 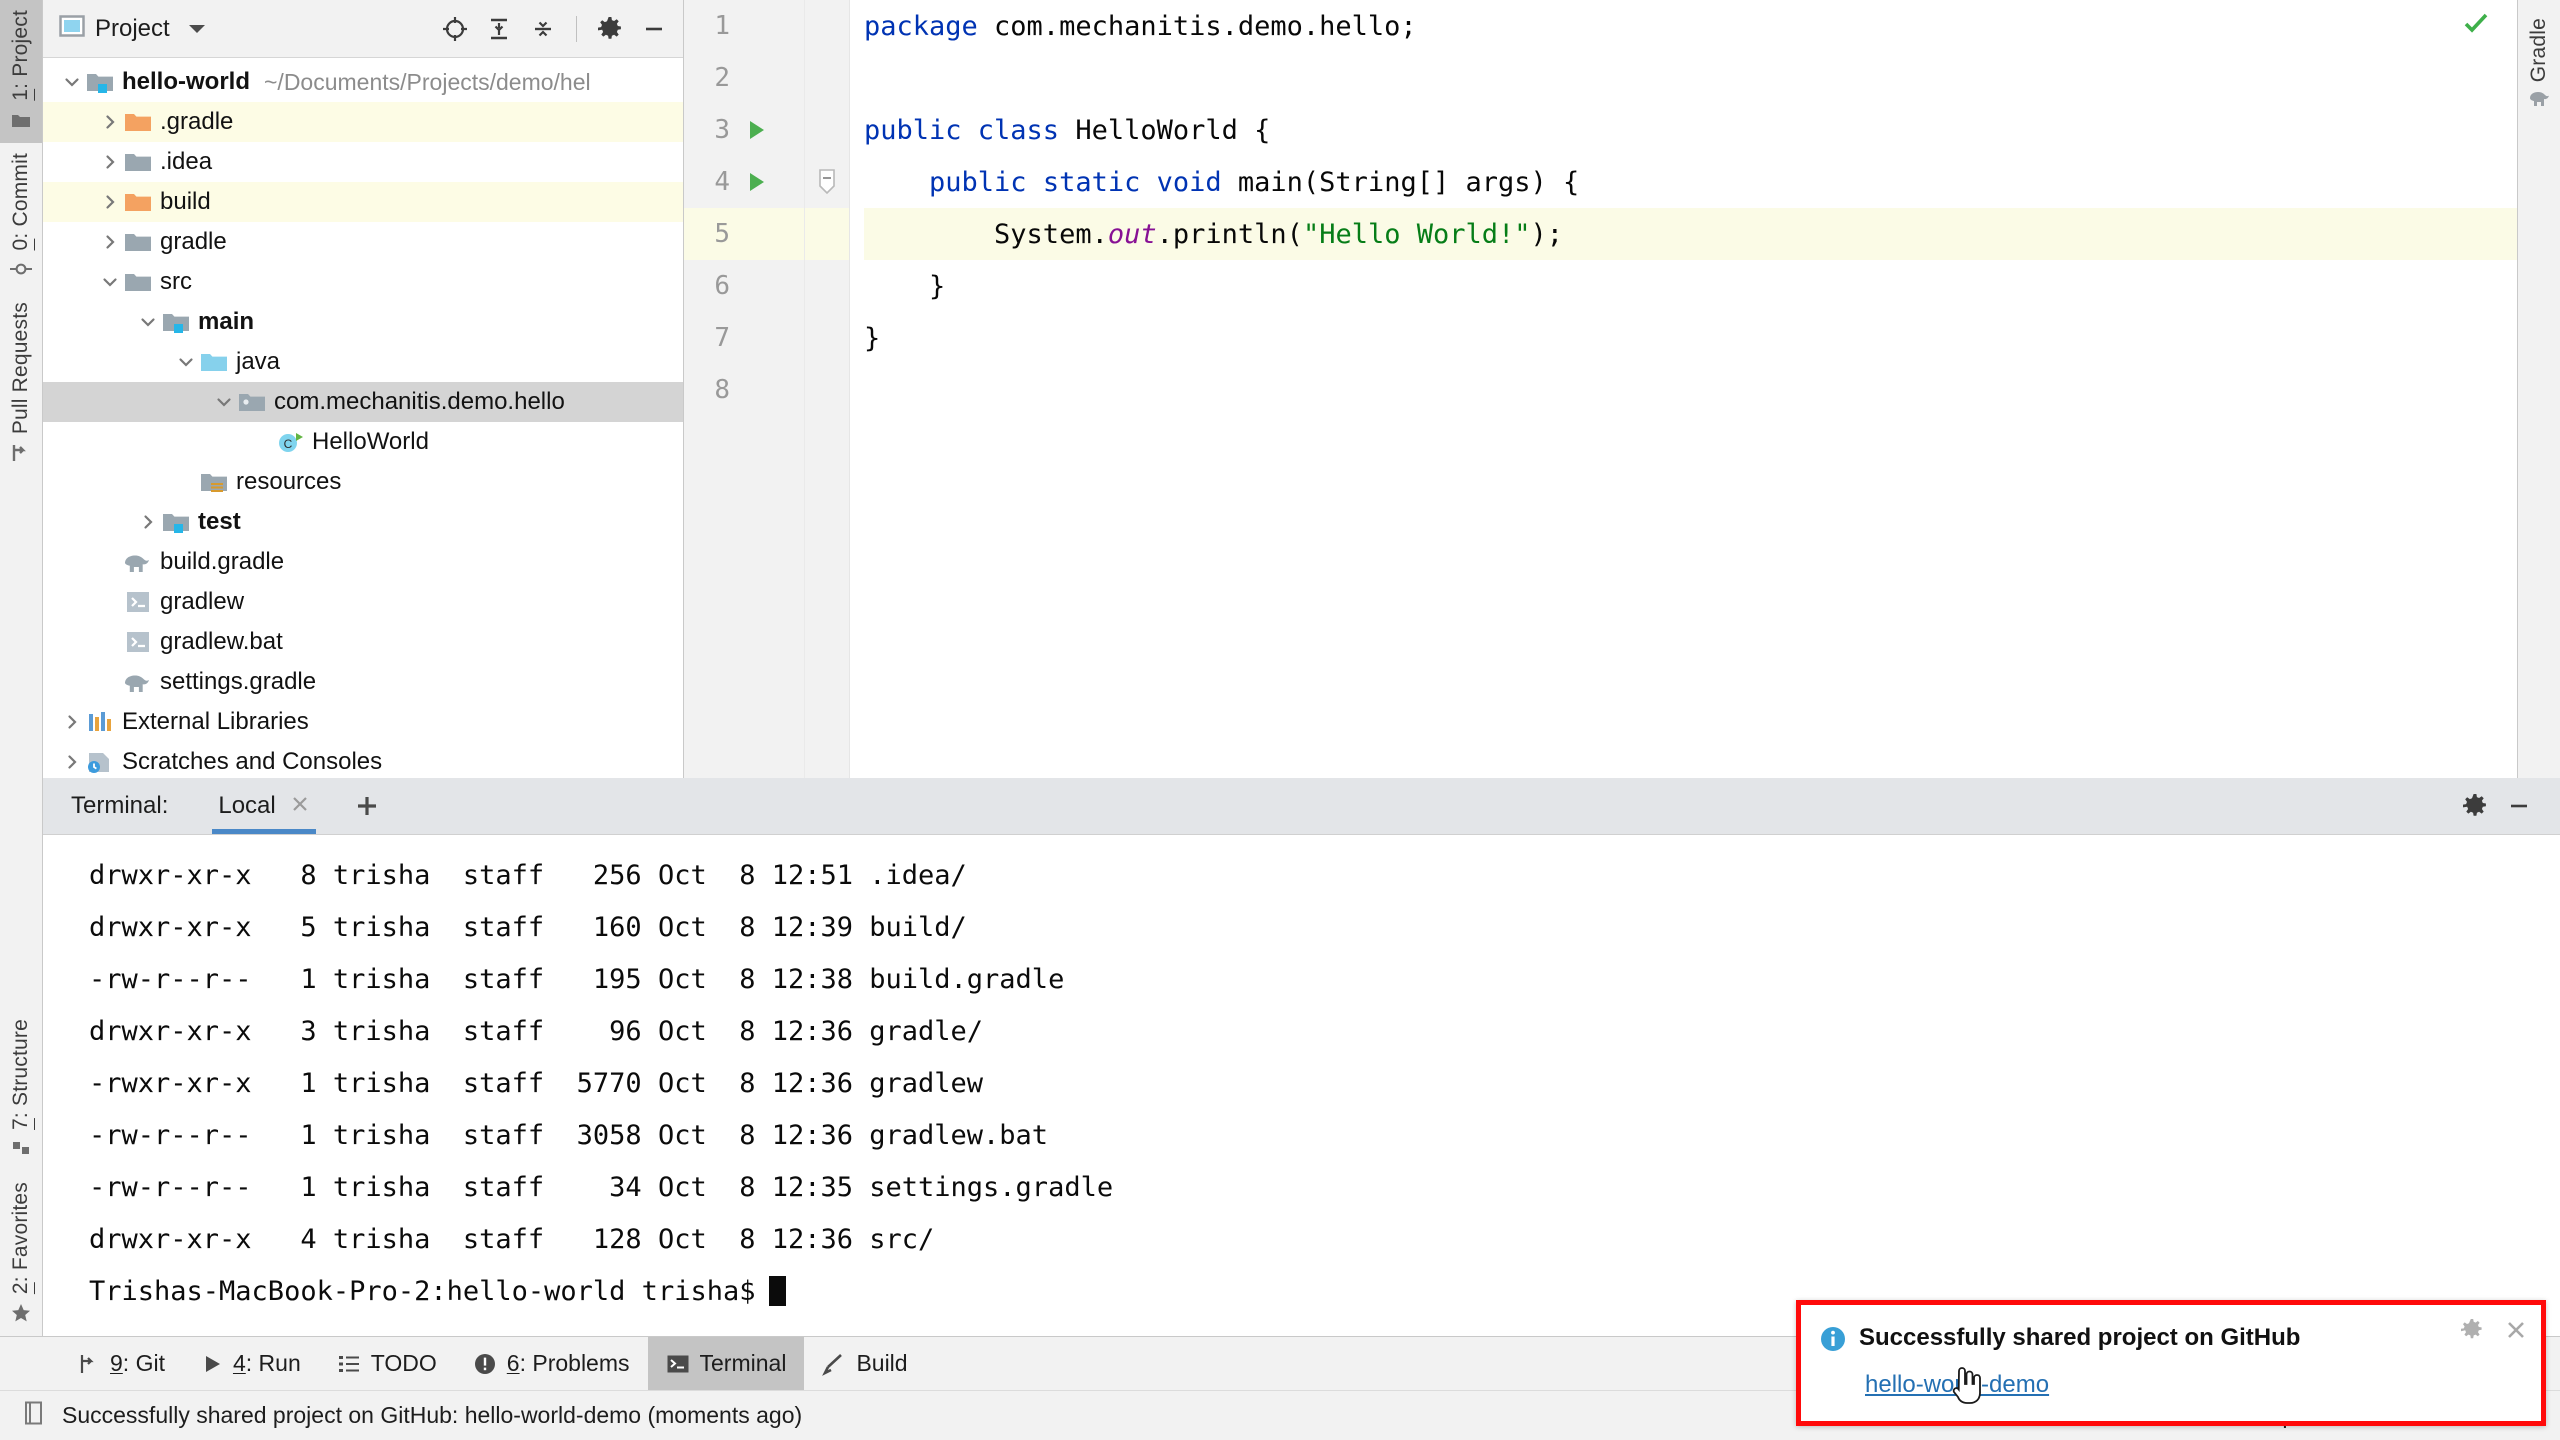 I want to click on sidebar-item-favorites-label: 2: Favorites, so click(x=20, y=1237).